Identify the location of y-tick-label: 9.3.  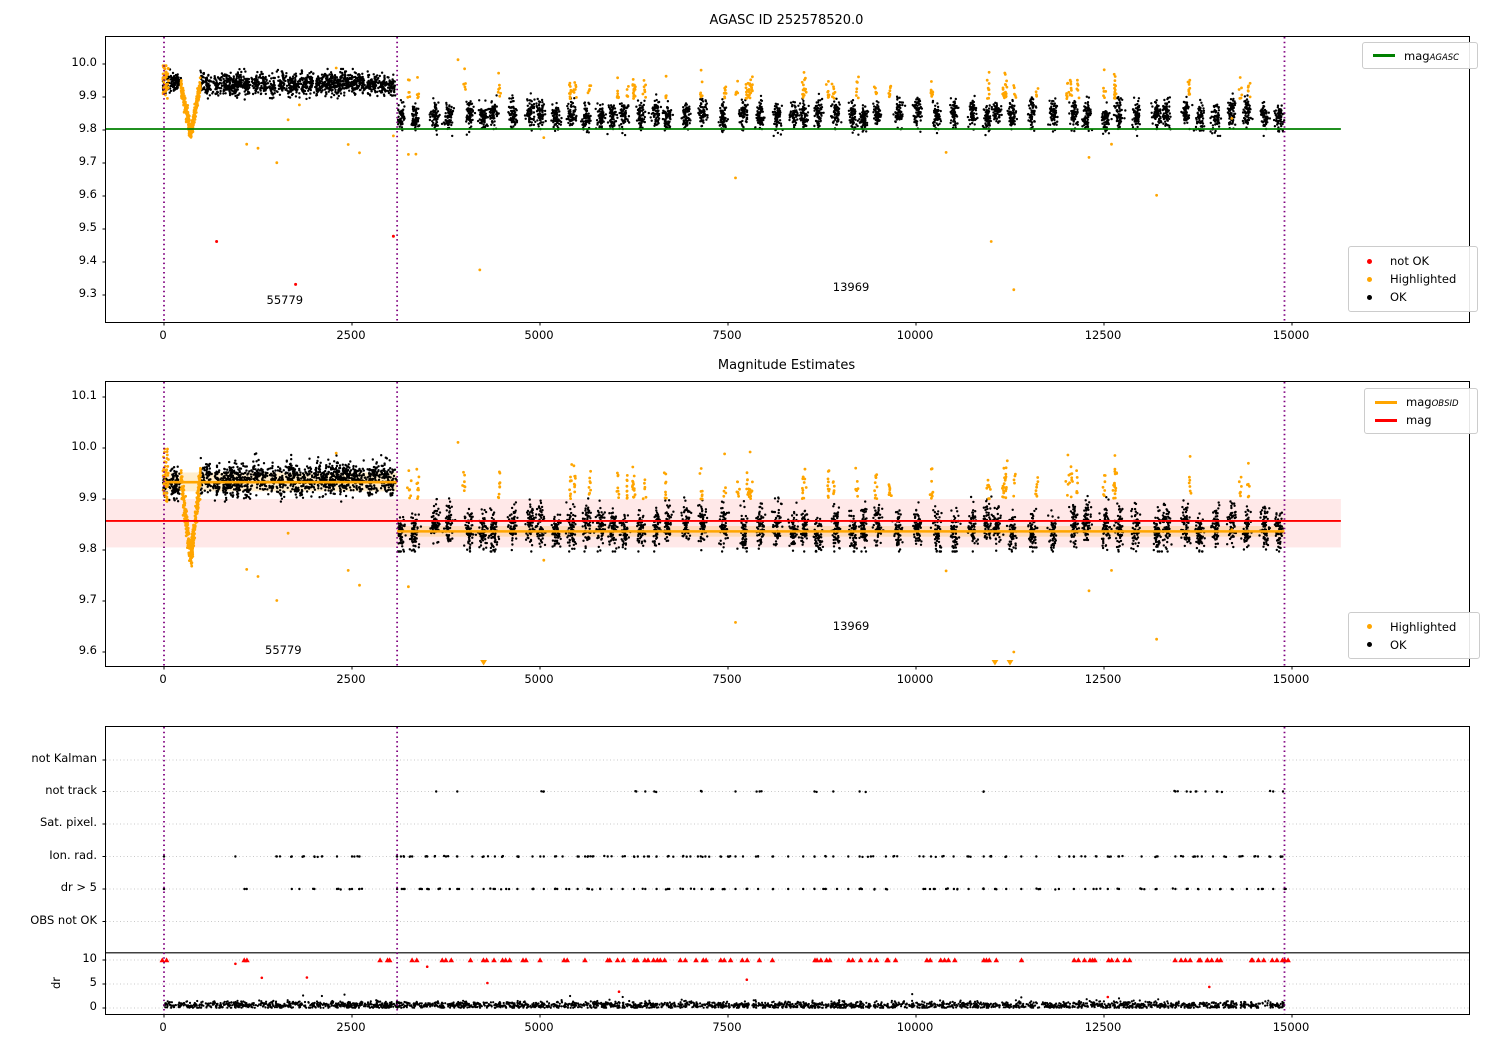
(87, 293).